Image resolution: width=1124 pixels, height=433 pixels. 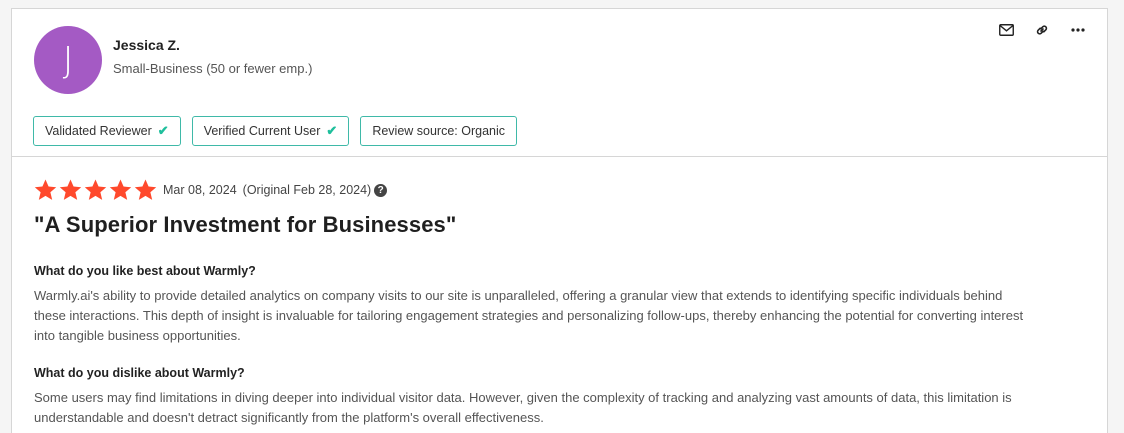 What do you see at coordinates (98, 131) in the screenshot?
I see `badge-label: Validated Reviewer` at bounding box center [98, 131].